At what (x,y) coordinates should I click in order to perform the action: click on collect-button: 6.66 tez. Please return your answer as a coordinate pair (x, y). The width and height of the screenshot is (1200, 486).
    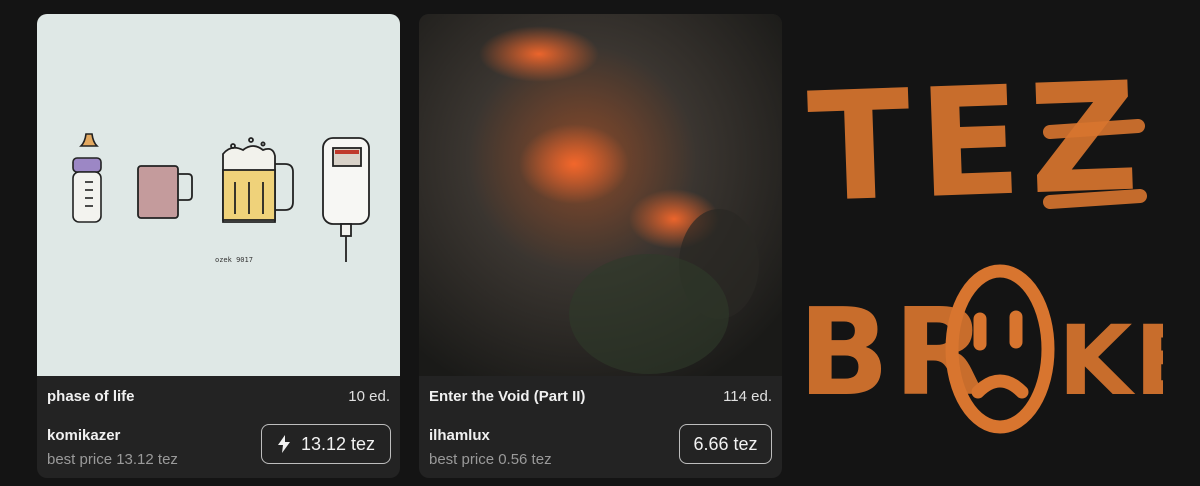
    Looking at the image, I should click on (725, 444).